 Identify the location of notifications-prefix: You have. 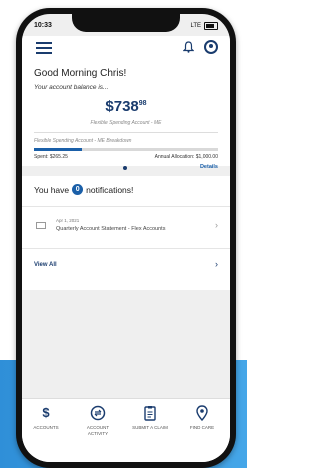
(52, 189).